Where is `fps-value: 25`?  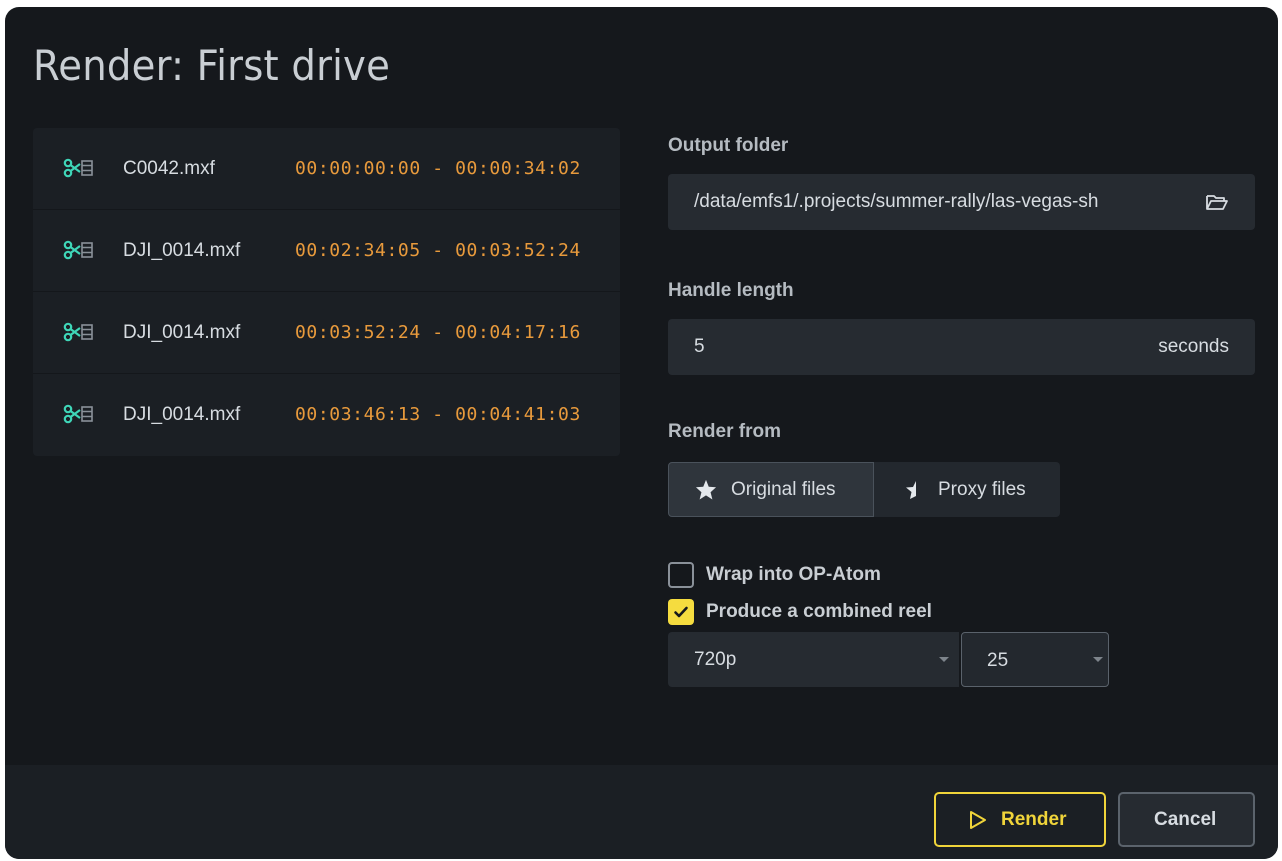
fps-value: 25 is located at coordinates (998, 660).